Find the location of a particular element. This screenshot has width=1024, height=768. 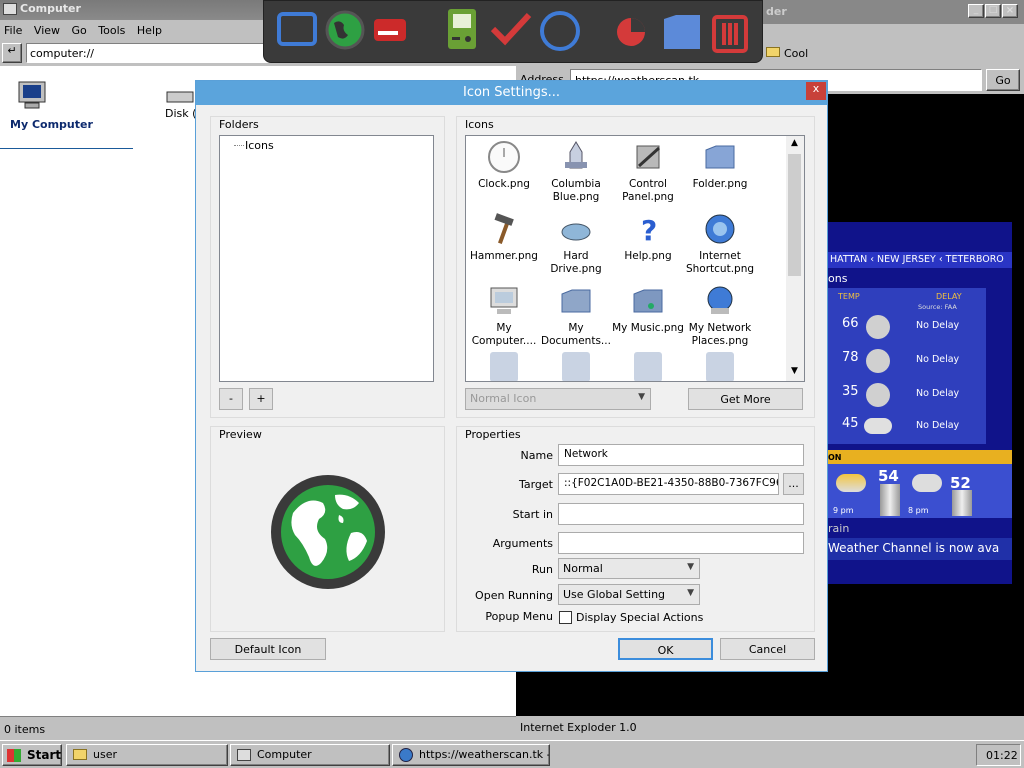

icon-item: Hammer.png is located at coordinates (504, 237).